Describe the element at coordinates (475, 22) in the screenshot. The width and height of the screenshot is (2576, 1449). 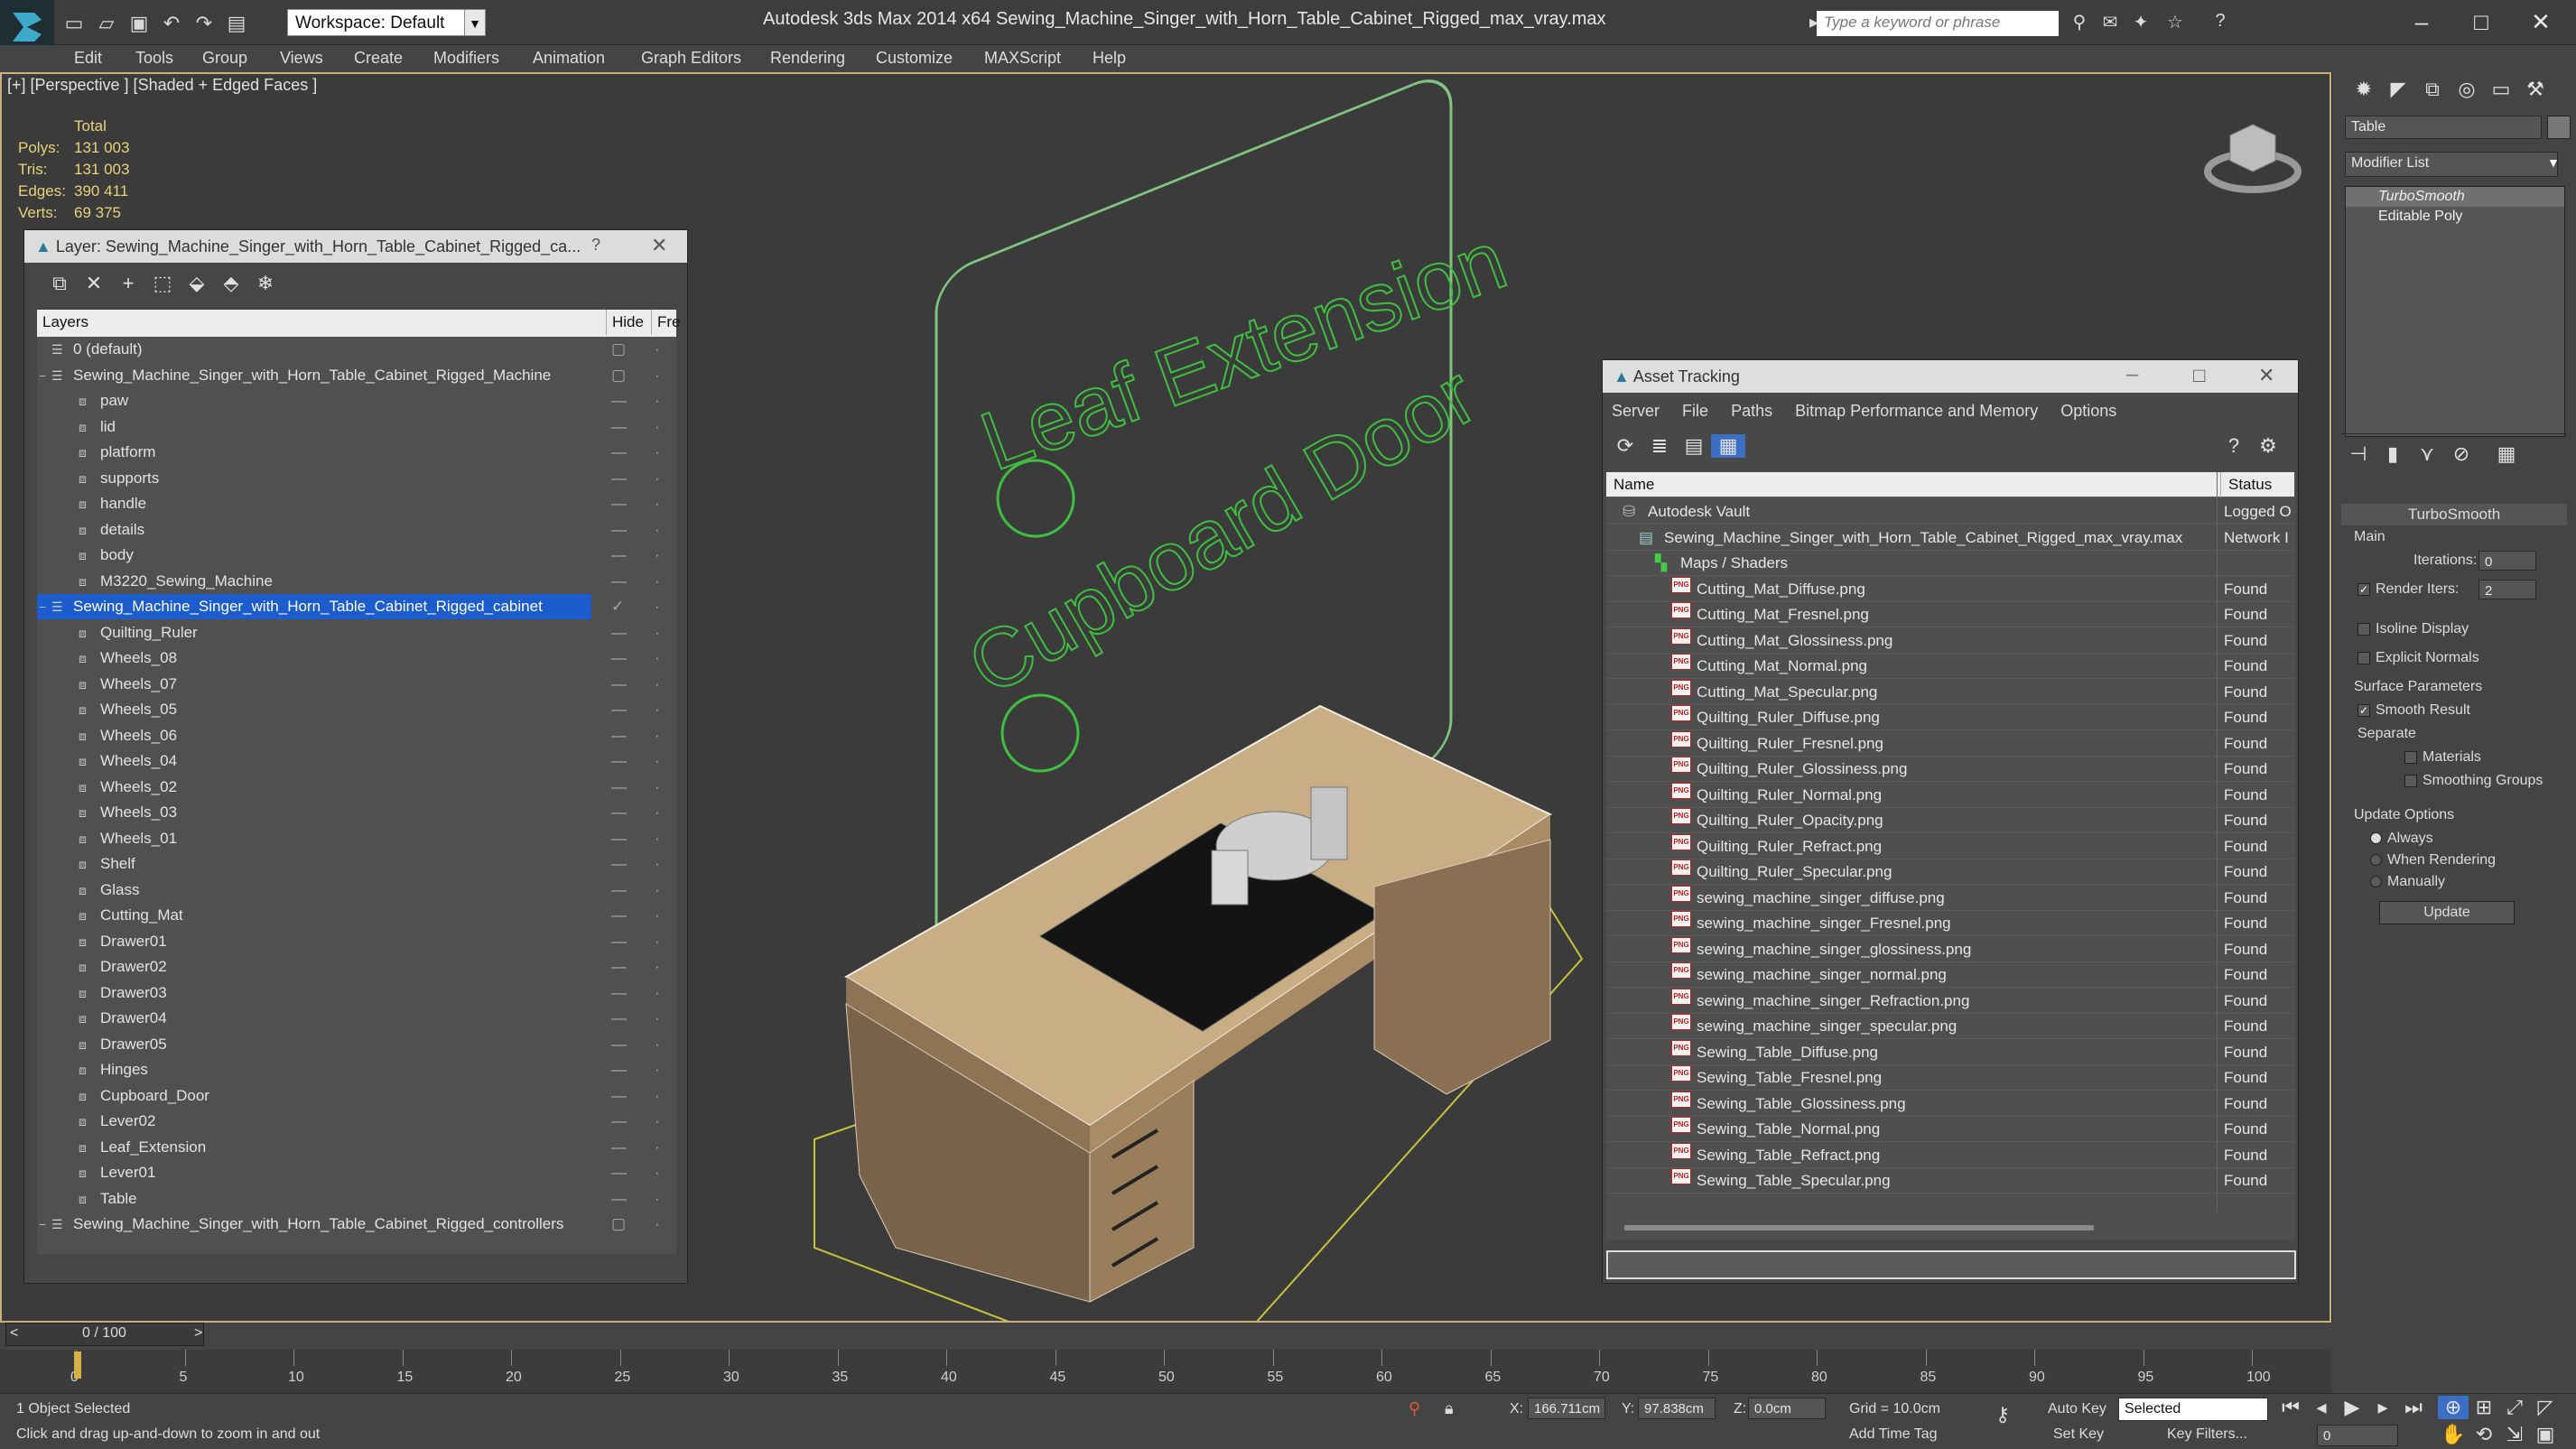
I see `chevron-down-icon: ▼` at that location.